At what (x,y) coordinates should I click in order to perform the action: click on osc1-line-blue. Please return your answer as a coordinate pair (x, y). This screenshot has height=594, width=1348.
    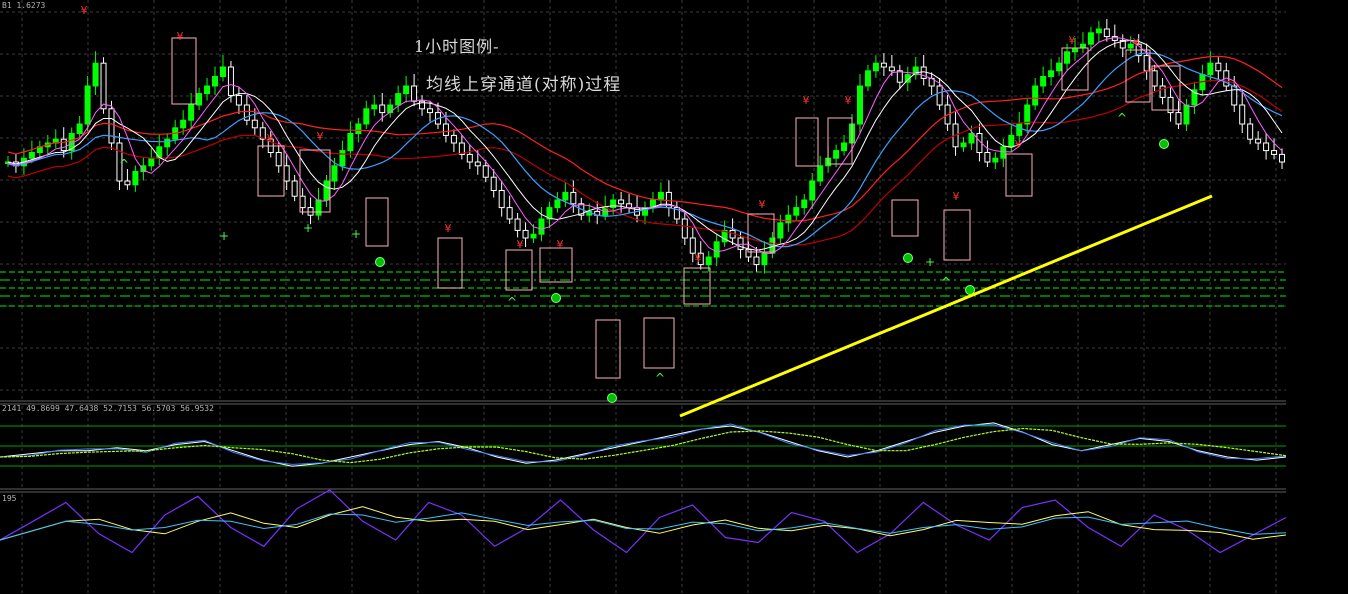
    Looking at the image, I should click on (643, 444).